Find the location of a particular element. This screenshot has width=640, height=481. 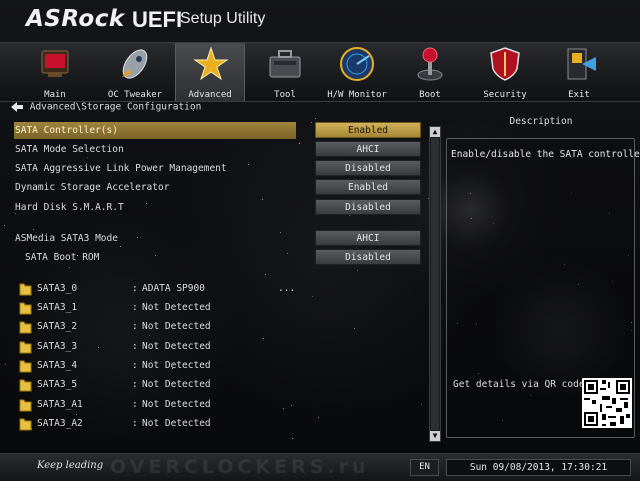

menu-boot: Boot is located at coordinates (430, 72).